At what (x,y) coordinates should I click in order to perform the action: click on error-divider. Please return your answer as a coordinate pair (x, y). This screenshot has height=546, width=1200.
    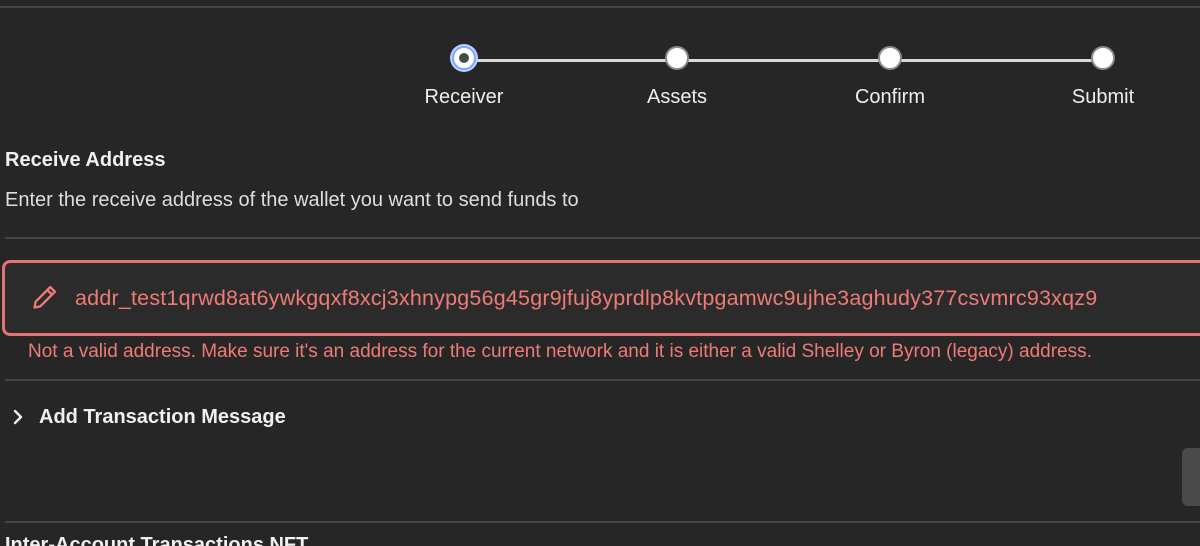
    Looking at the image, I should click on (602, 380).